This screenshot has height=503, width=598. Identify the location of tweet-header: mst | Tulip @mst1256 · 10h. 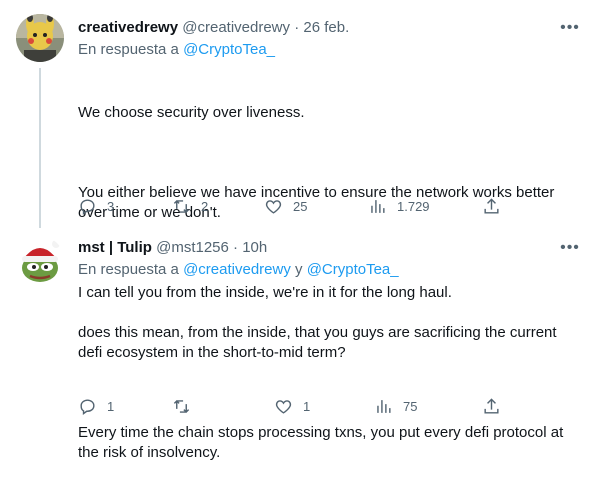
(172, 248).